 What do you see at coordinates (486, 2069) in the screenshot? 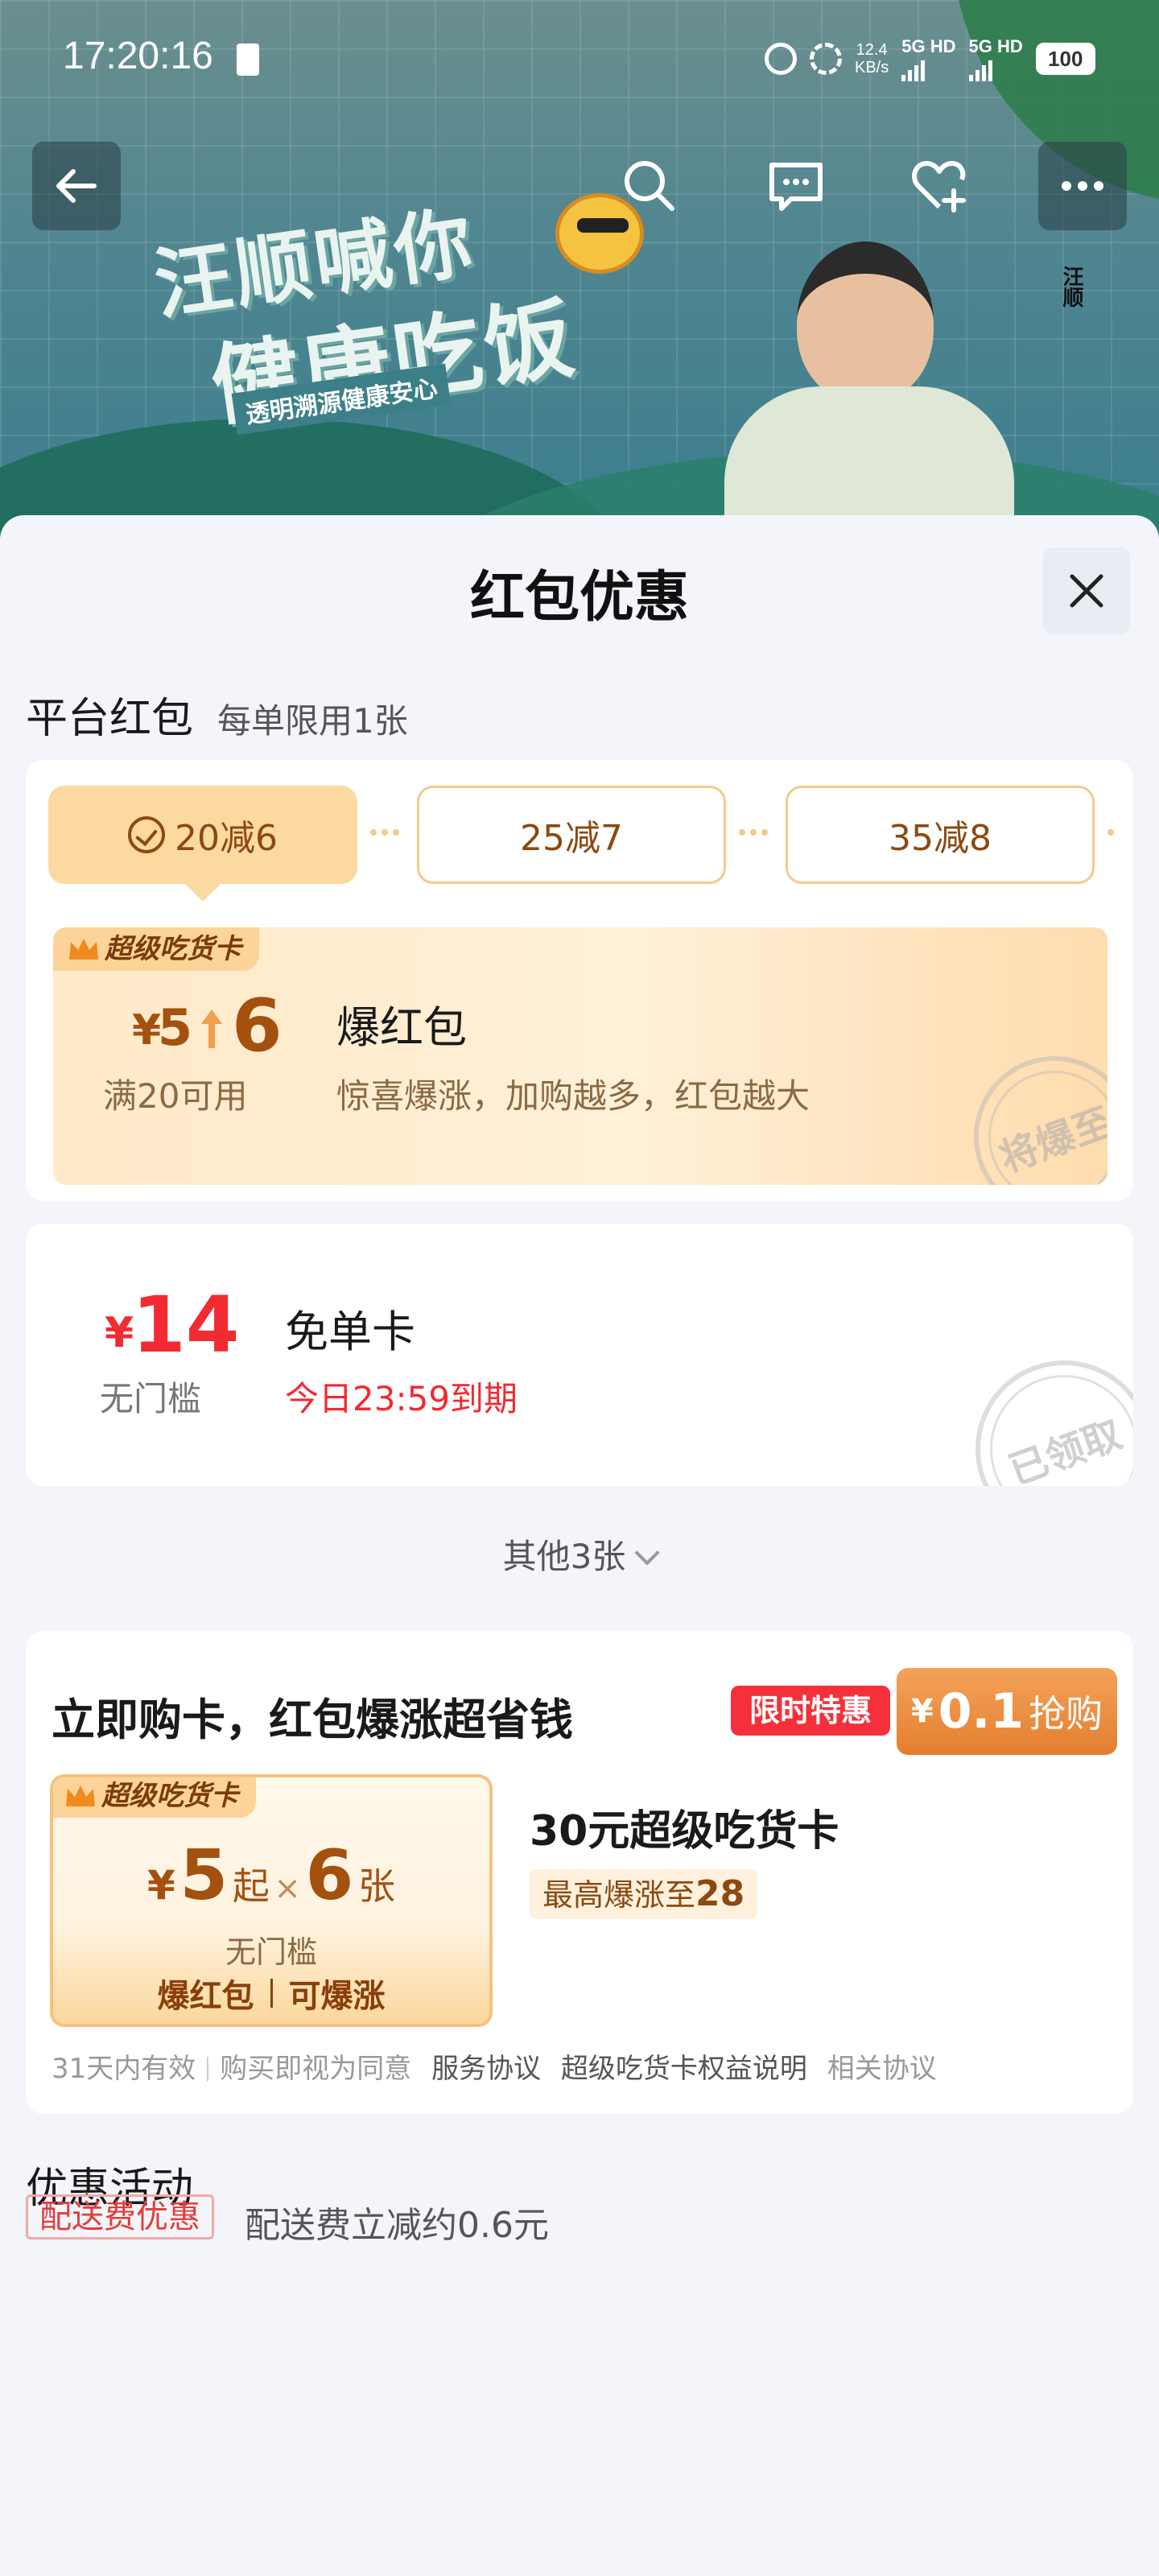
I see `service-agreement-link: 服务协议` at bounding box center [486, 2069].